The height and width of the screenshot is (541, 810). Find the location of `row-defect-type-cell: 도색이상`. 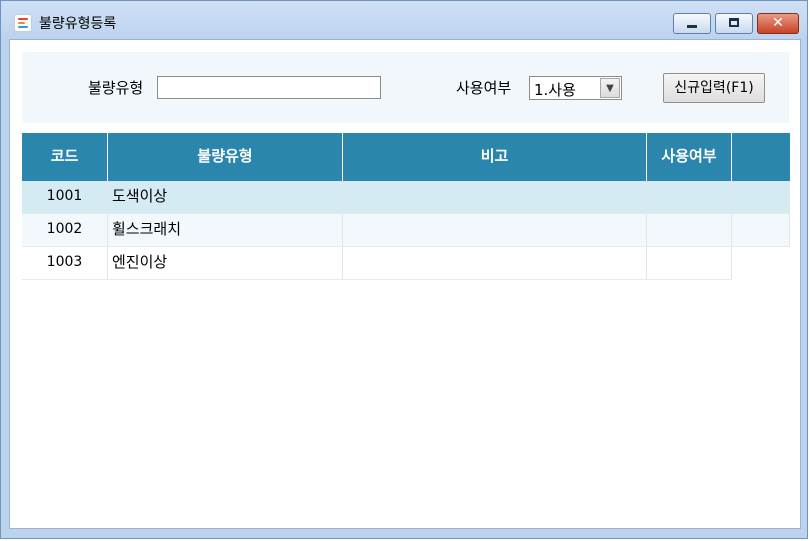

row-defect-type-cell: 도색이상 is located at coordinates (225, 197).